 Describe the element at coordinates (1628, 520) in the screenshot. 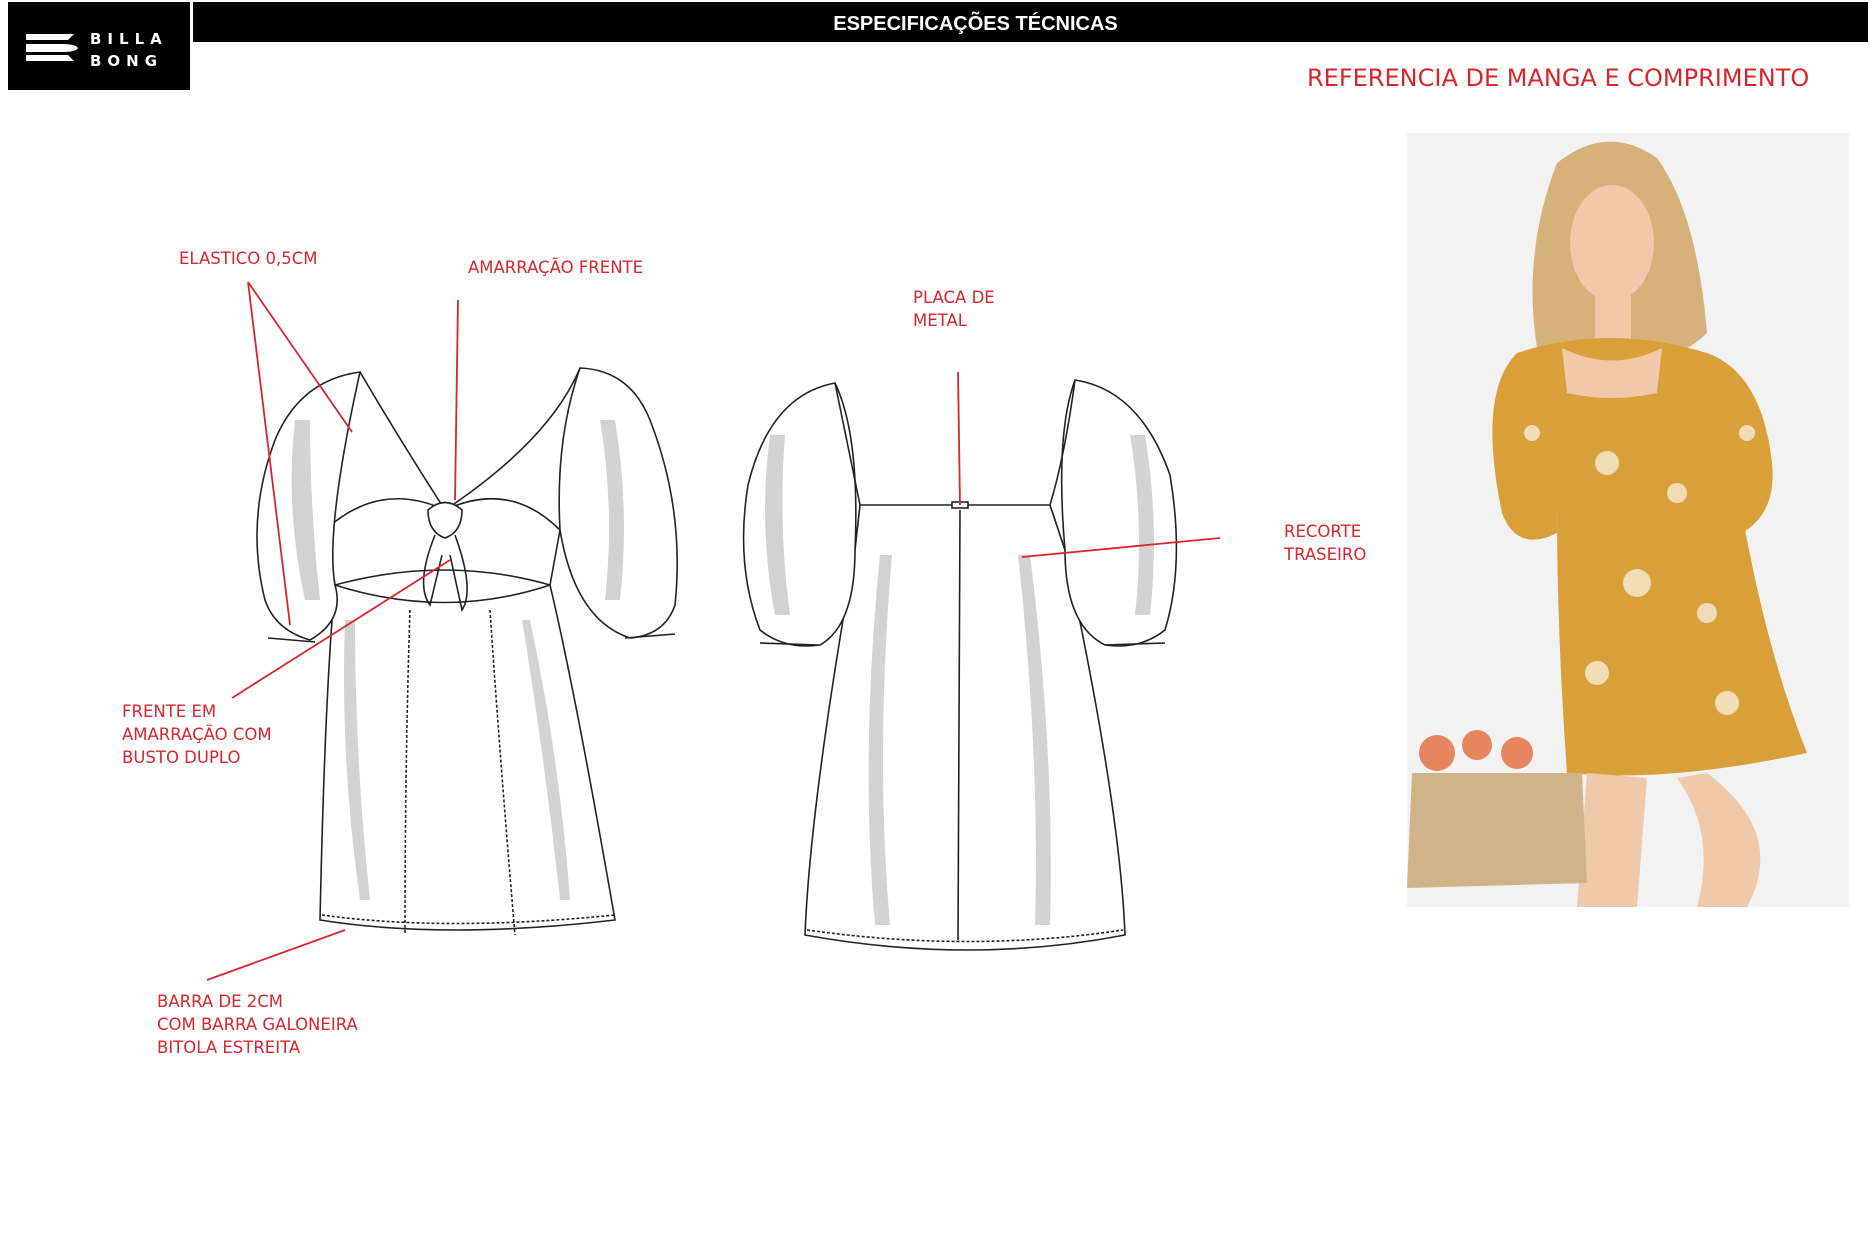

I see `reference-photo` at that location.